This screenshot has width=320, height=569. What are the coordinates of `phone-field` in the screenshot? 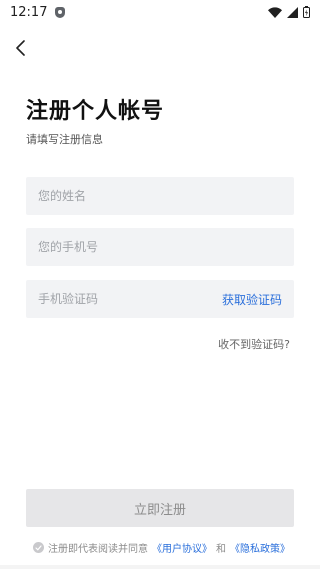 It's located at (160, 247).